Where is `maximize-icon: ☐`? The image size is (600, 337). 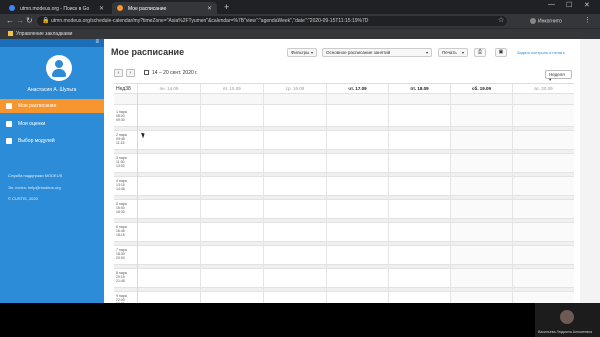
maximize-icon: ☐ is located at coordinates (569, 5).